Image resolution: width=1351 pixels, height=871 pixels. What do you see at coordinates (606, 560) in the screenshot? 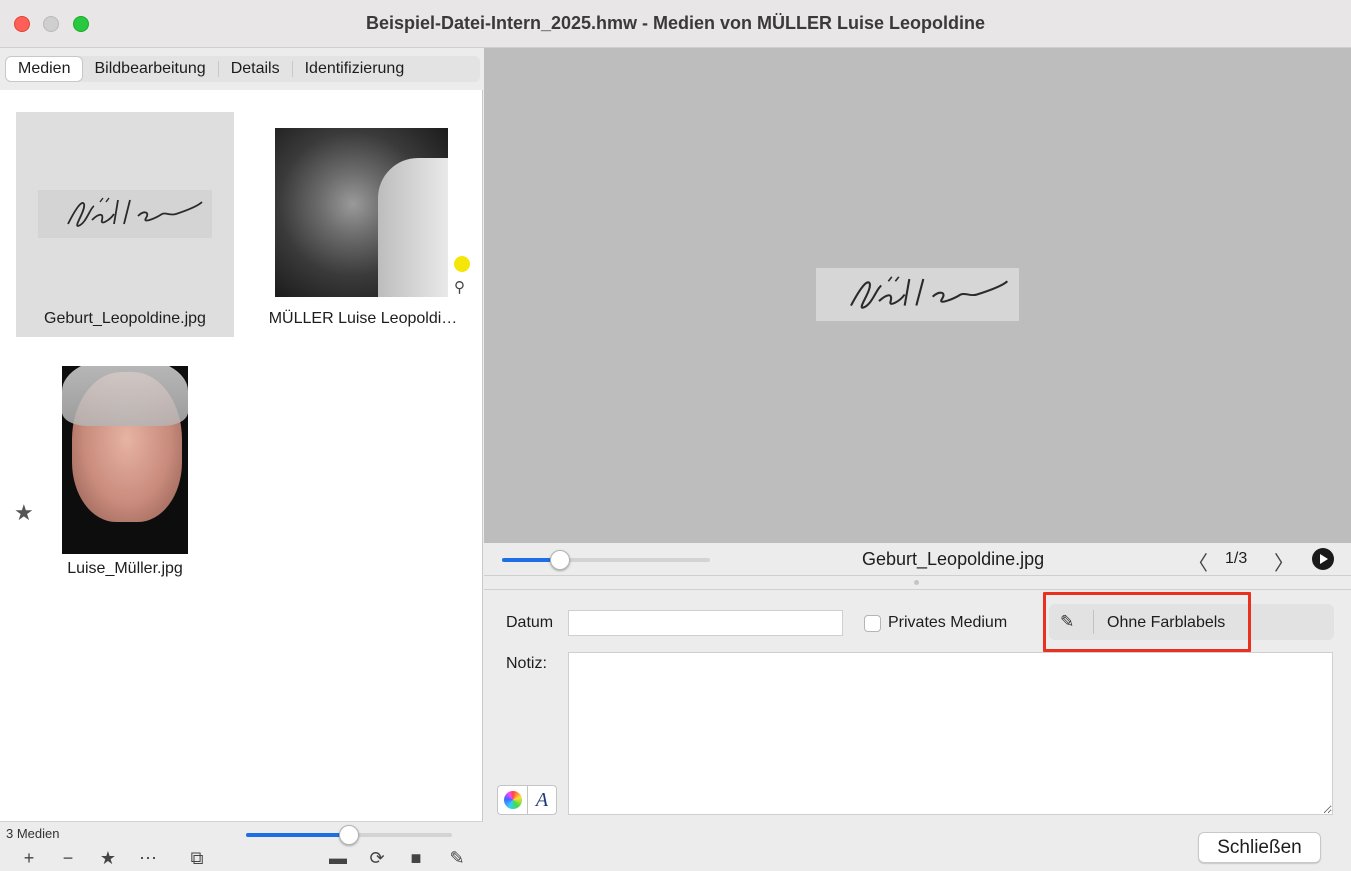
I see `zoom-slider` at bounding box center [606, 560].